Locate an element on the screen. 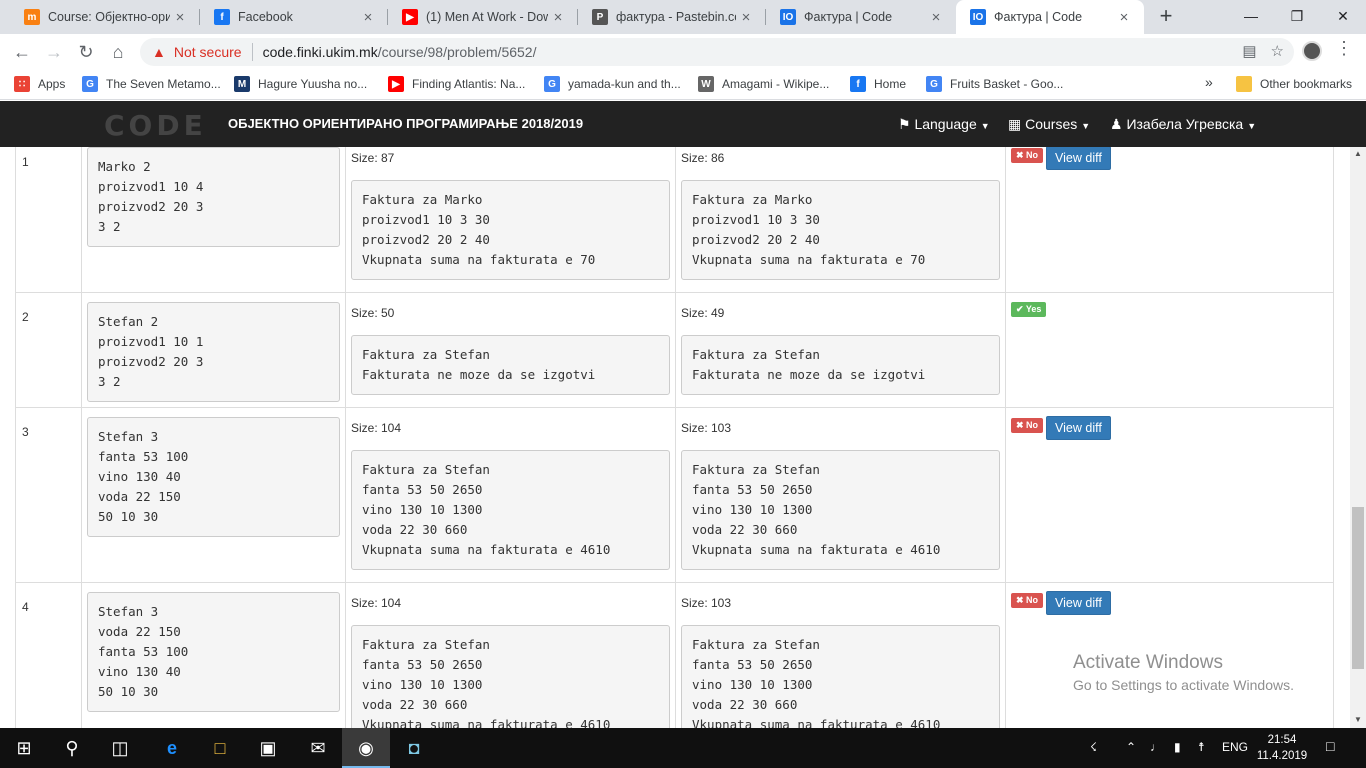  scroll-up-icon: ▲ is located at coordinates (1358, 153).